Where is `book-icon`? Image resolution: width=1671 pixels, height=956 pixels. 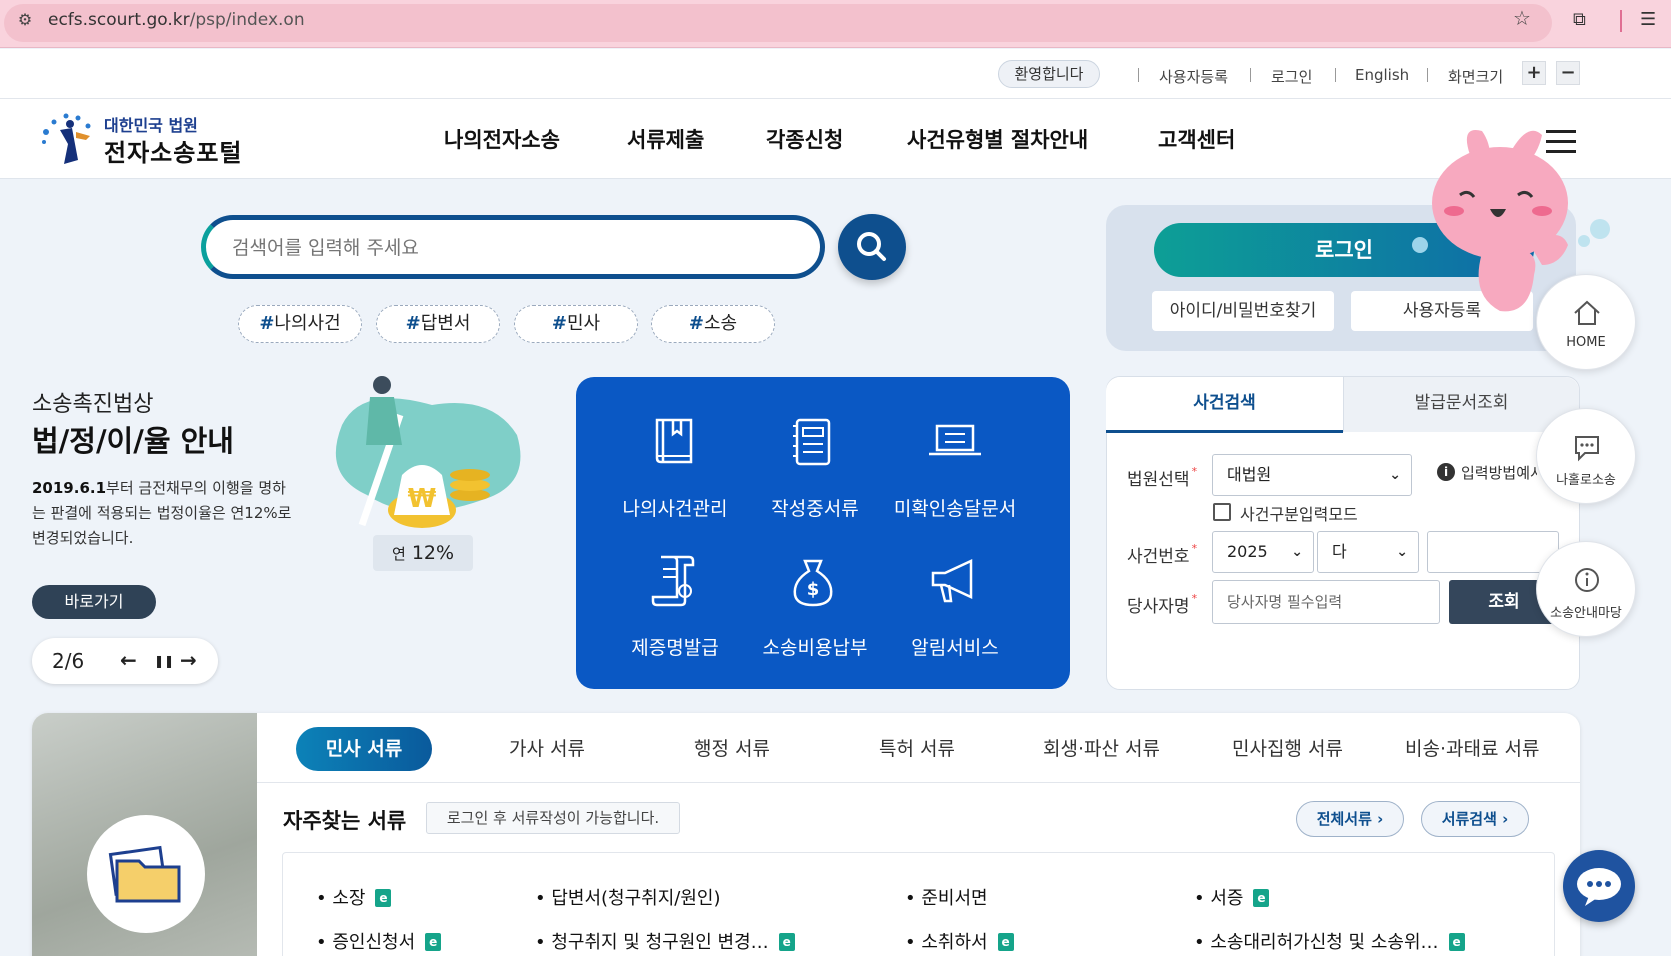 book-icon is located at coordinates (674, 441).